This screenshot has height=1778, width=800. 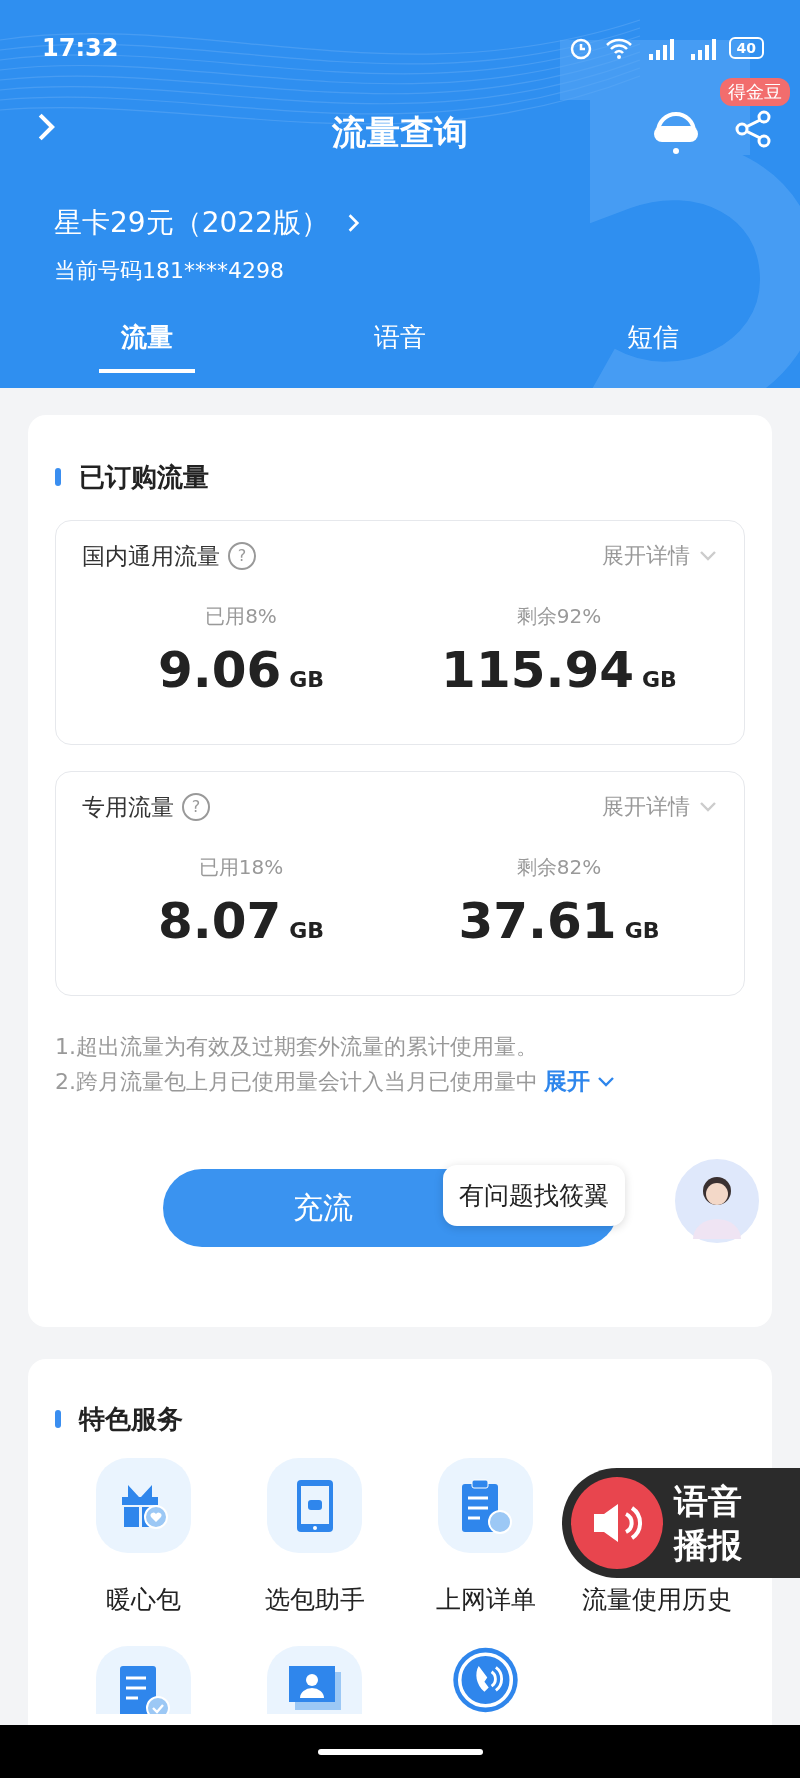 I want to click on alarm-icon, so click(x=580, y=48).